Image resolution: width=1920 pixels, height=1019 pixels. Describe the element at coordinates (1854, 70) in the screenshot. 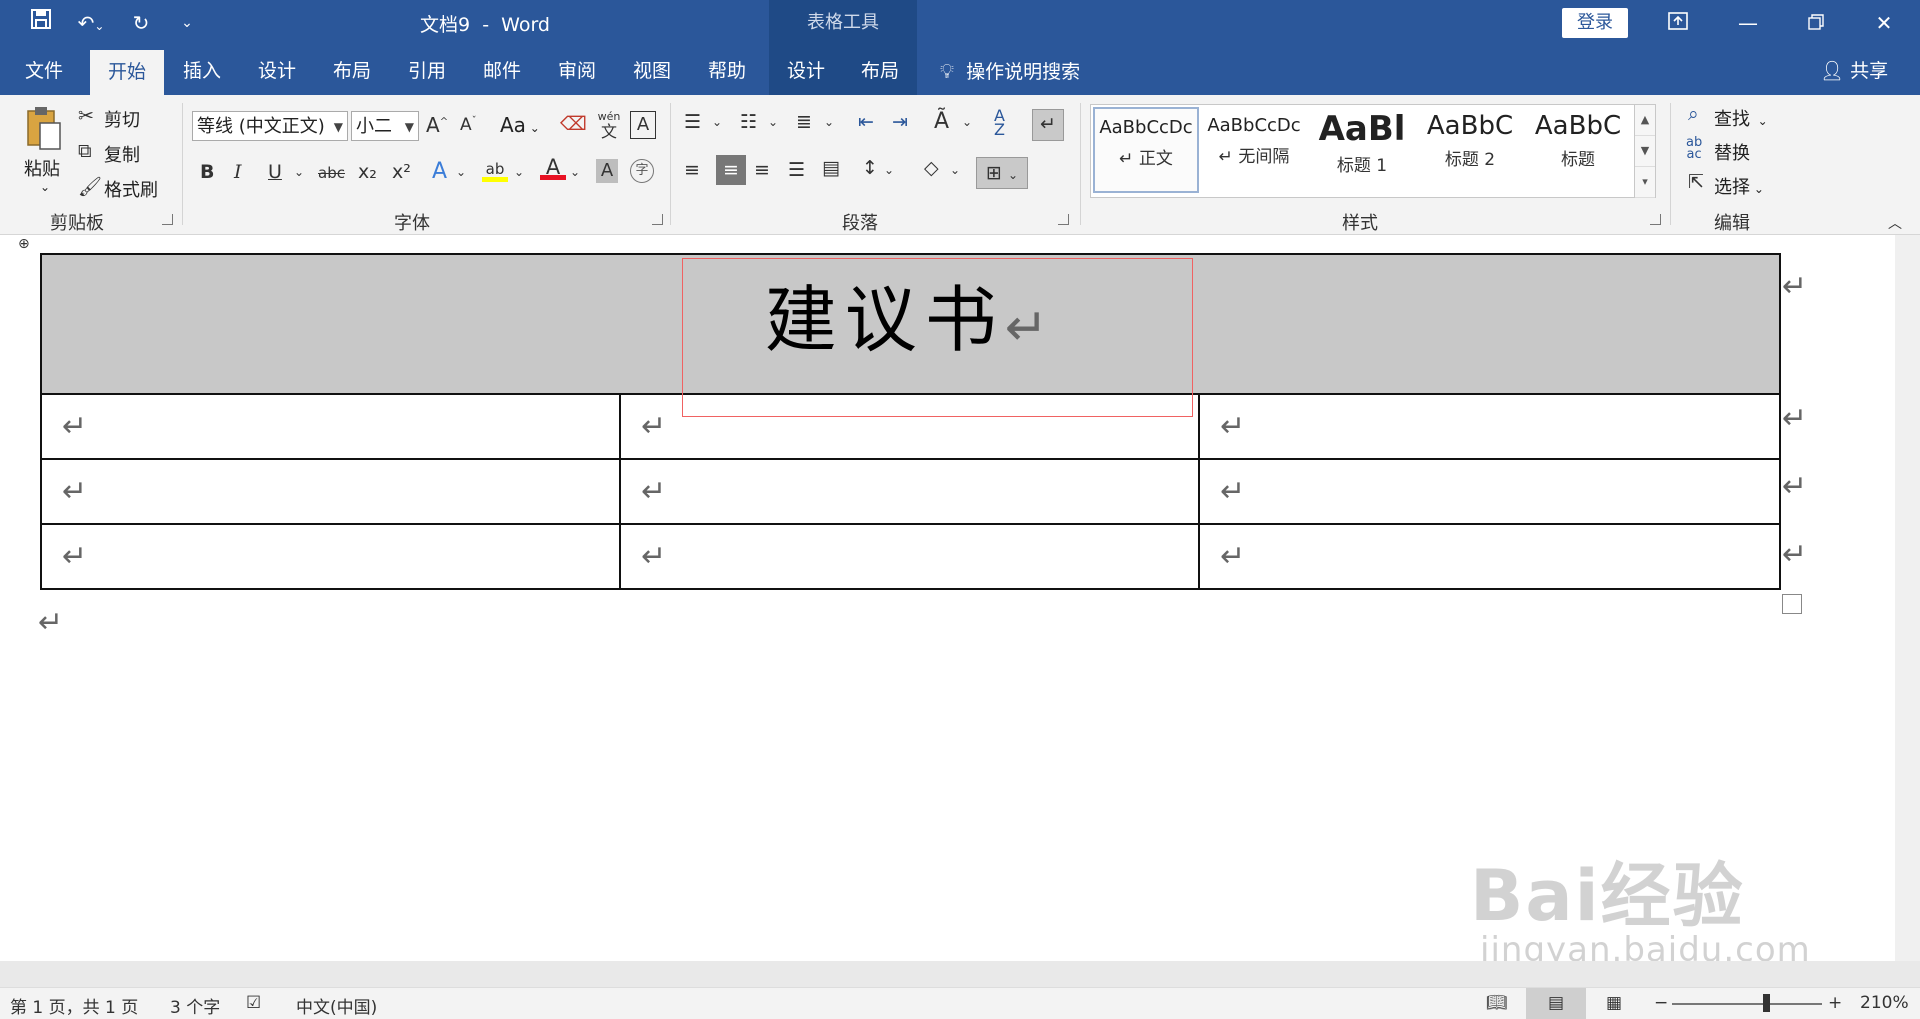

I see `share-button: 👤︎ 共享` at that location.